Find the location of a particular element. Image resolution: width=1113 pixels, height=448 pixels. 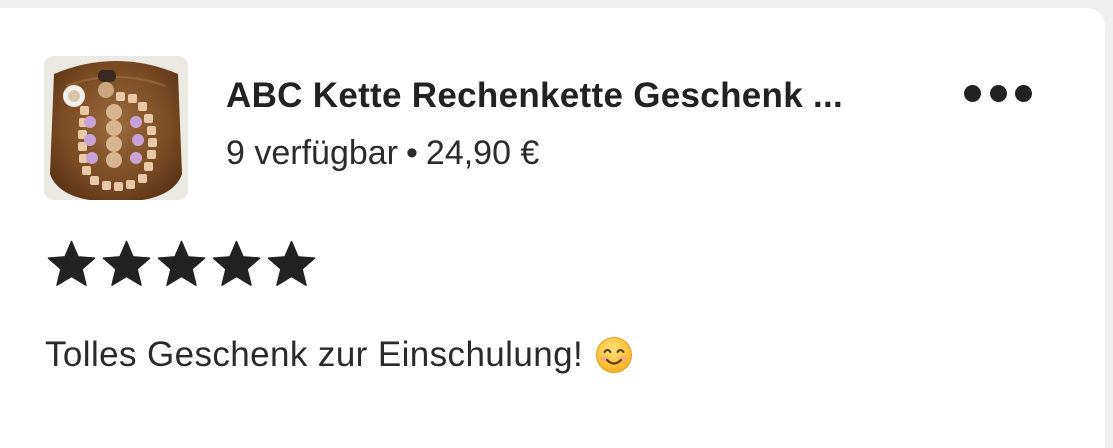

listing-meta: 9 verfügbar • 24,90 € is located at coordinates (382, 153).